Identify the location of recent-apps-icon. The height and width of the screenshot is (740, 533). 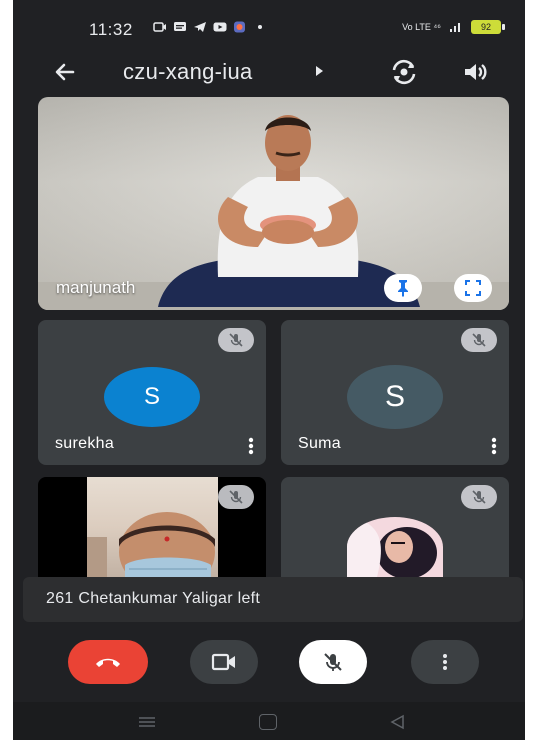
(147, 722).